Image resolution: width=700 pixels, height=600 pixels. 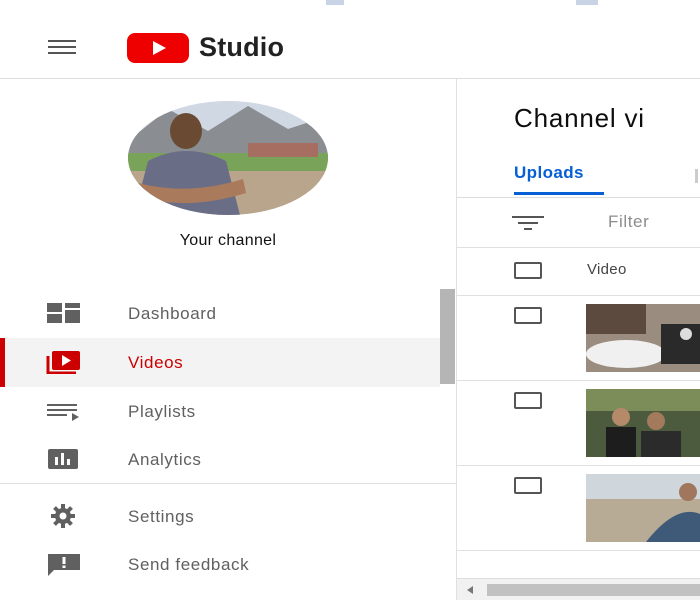 I want to click on sidebar-item-label: Dashboard, so click(x=172, y=313).